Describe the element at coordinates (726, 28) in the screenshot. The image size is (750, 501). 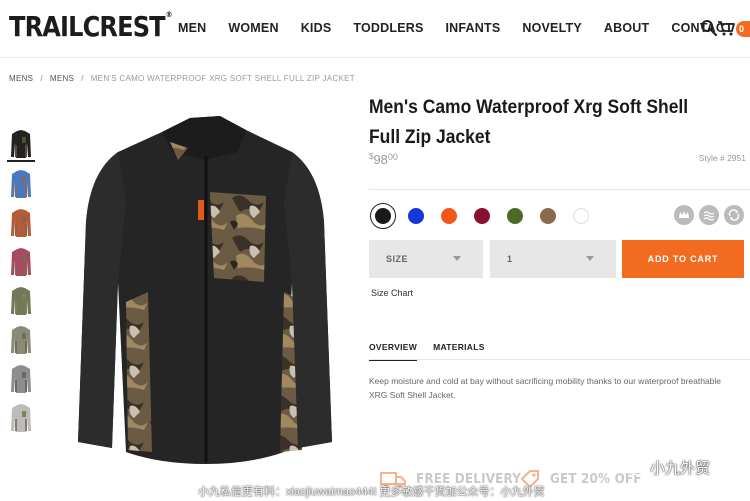
I see `cart-icon` at that location.